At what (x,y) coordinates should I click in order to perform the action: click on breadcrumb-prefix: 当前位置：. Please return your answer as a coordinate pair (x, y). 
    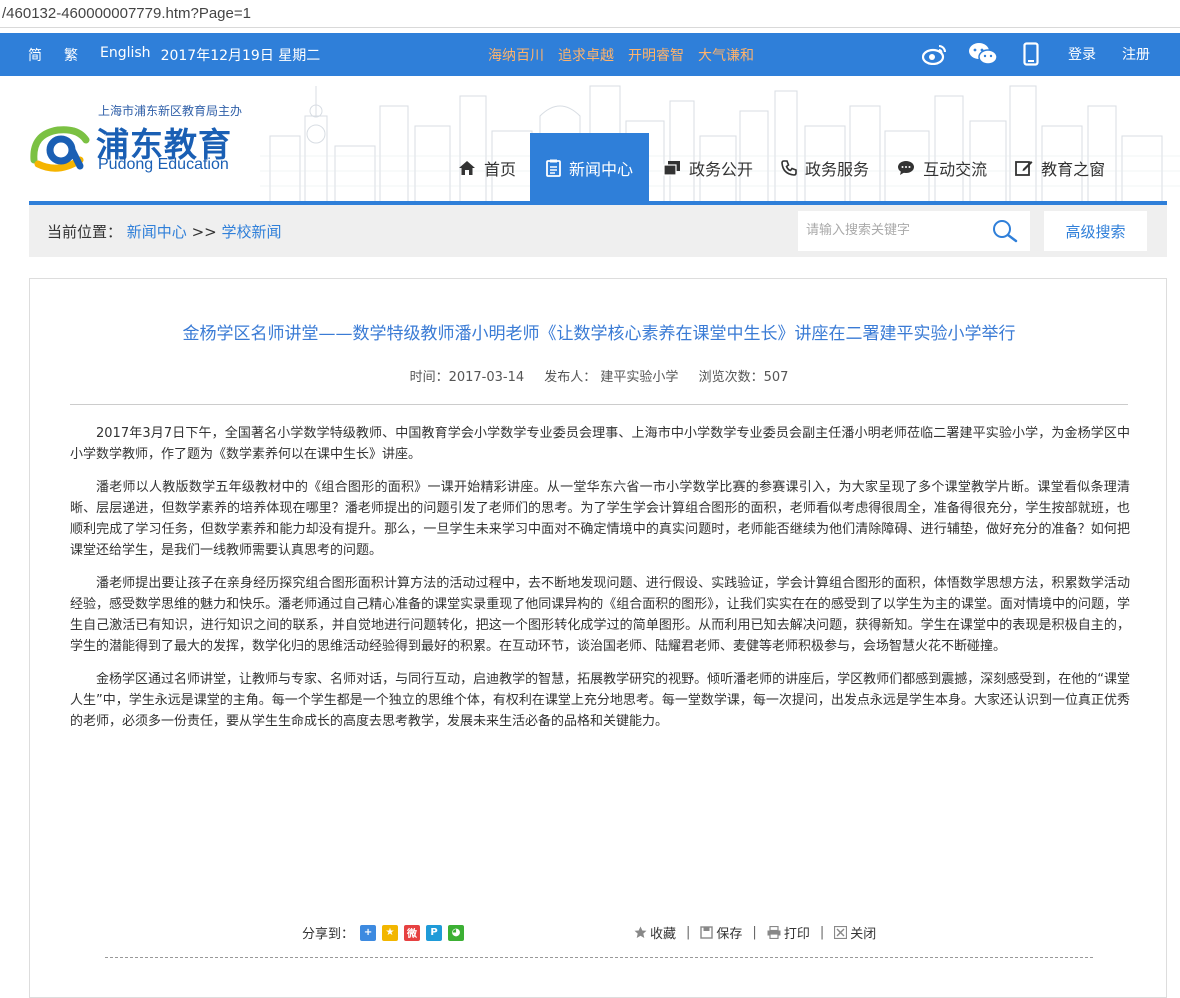
    Looking at the image, I should click on (85, 232).